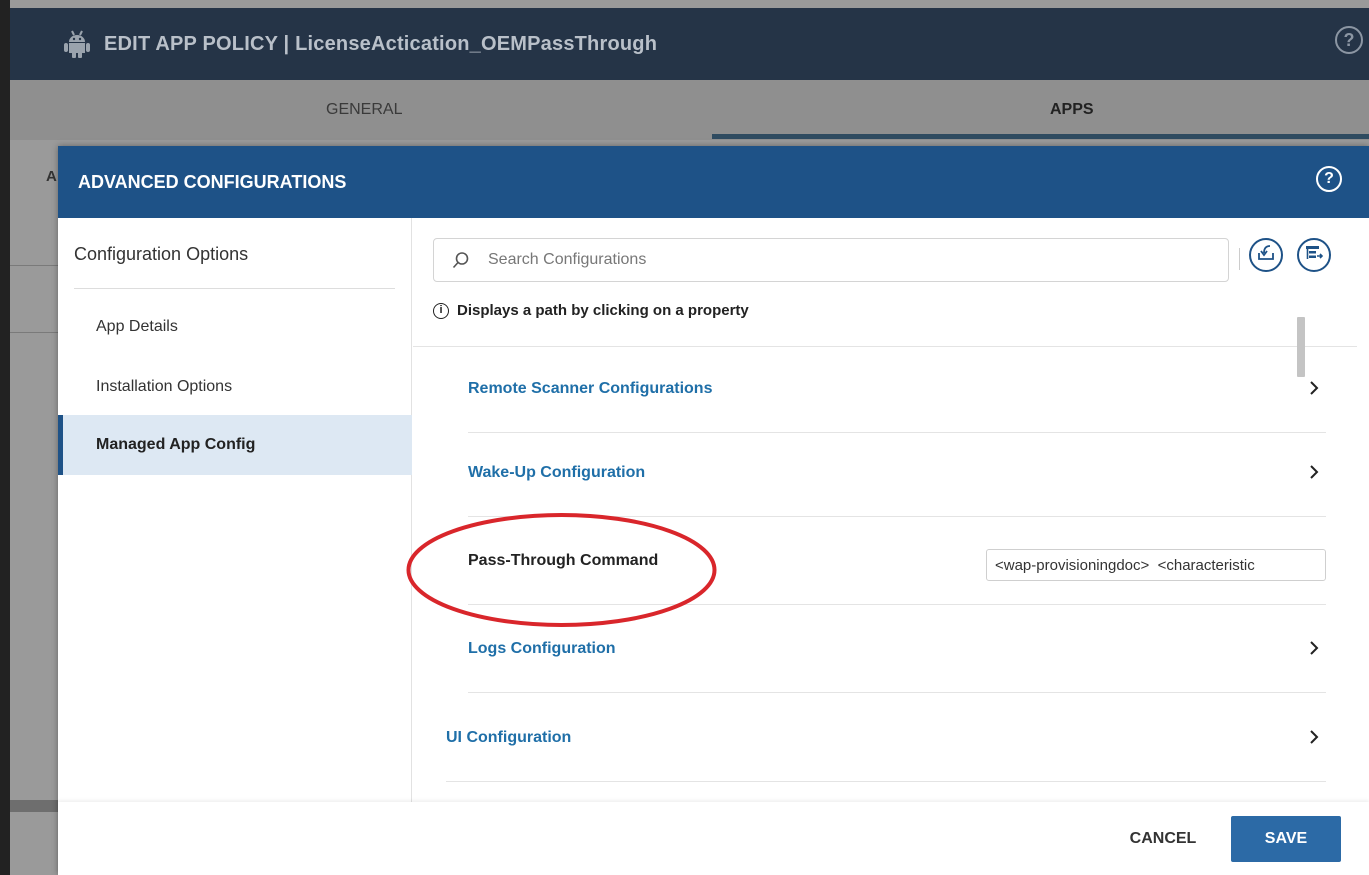 The height and width of the screenshot is (875, 1369). I want to click on modal-header: ADVANCED CONFIGURATIONS ?, so click(713, 182).